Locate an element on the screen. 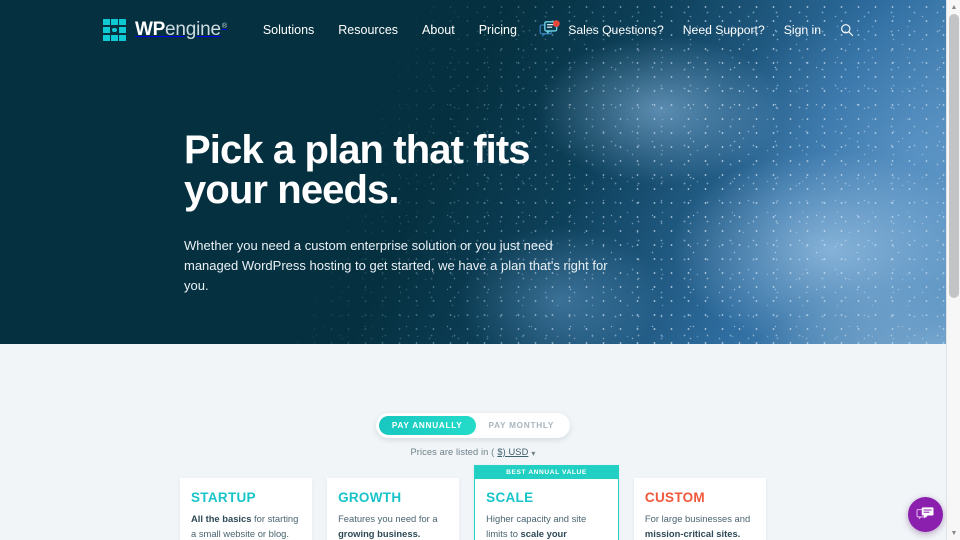  chat-widget-icon is located at coordinates (925, 513).